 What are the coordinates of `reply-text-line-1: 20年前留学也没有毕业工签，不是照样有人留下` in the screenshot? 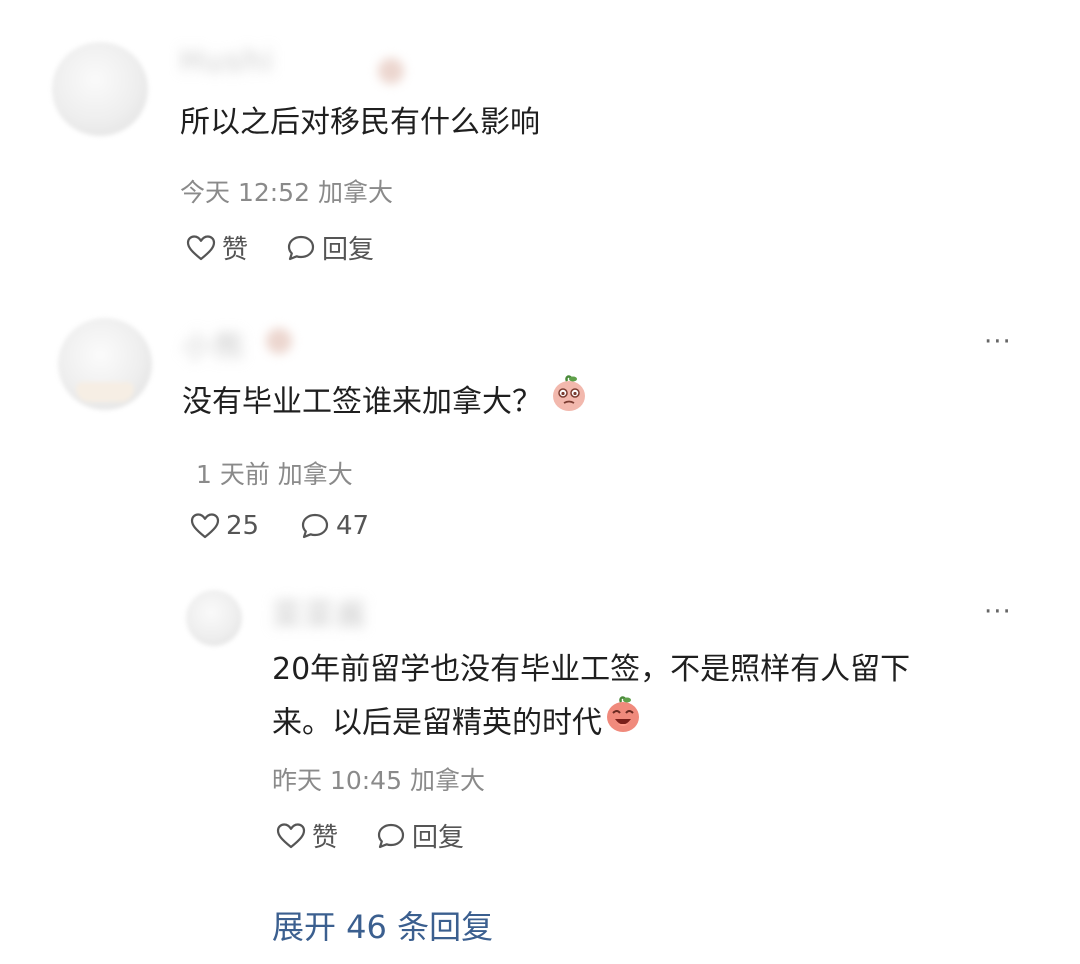 It's located at (591, 669).